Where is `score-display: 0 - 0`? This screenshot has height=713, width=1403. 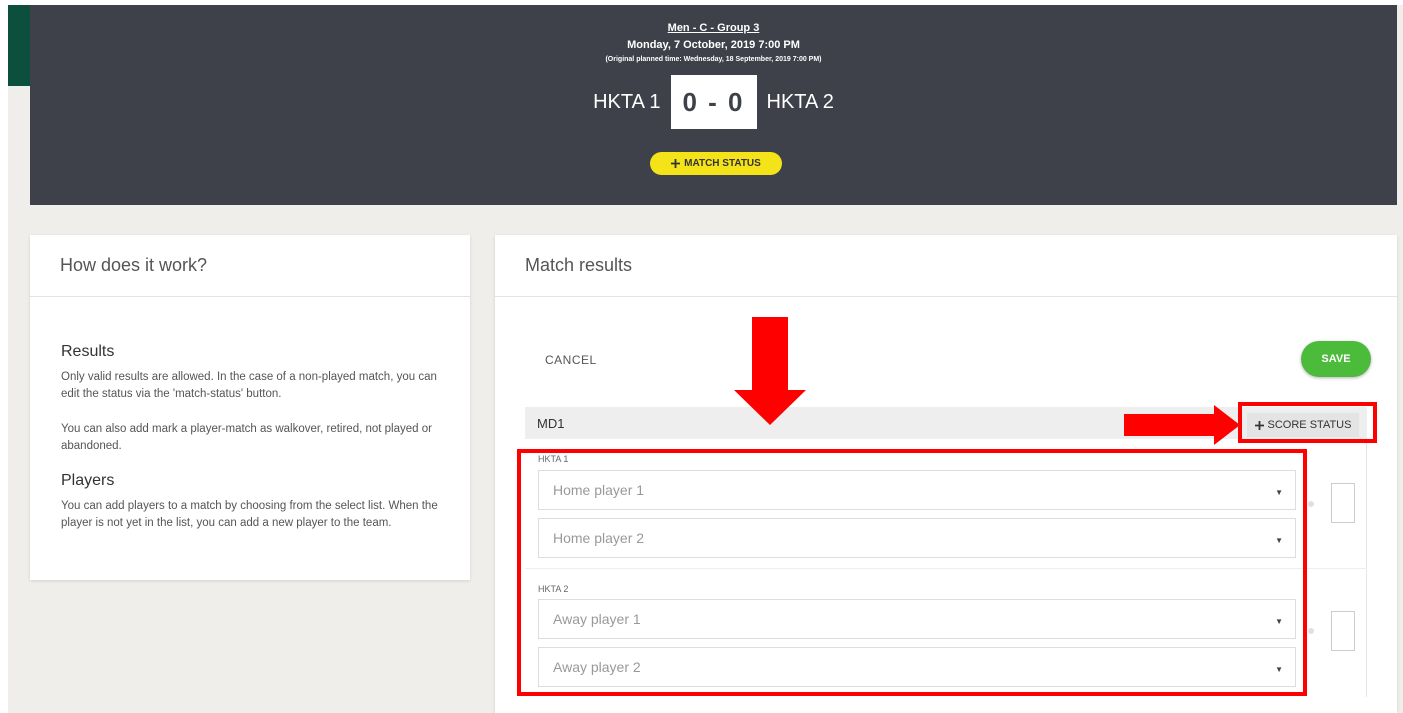
score-display: 0 - 0 is located at coordinates (713, 102).